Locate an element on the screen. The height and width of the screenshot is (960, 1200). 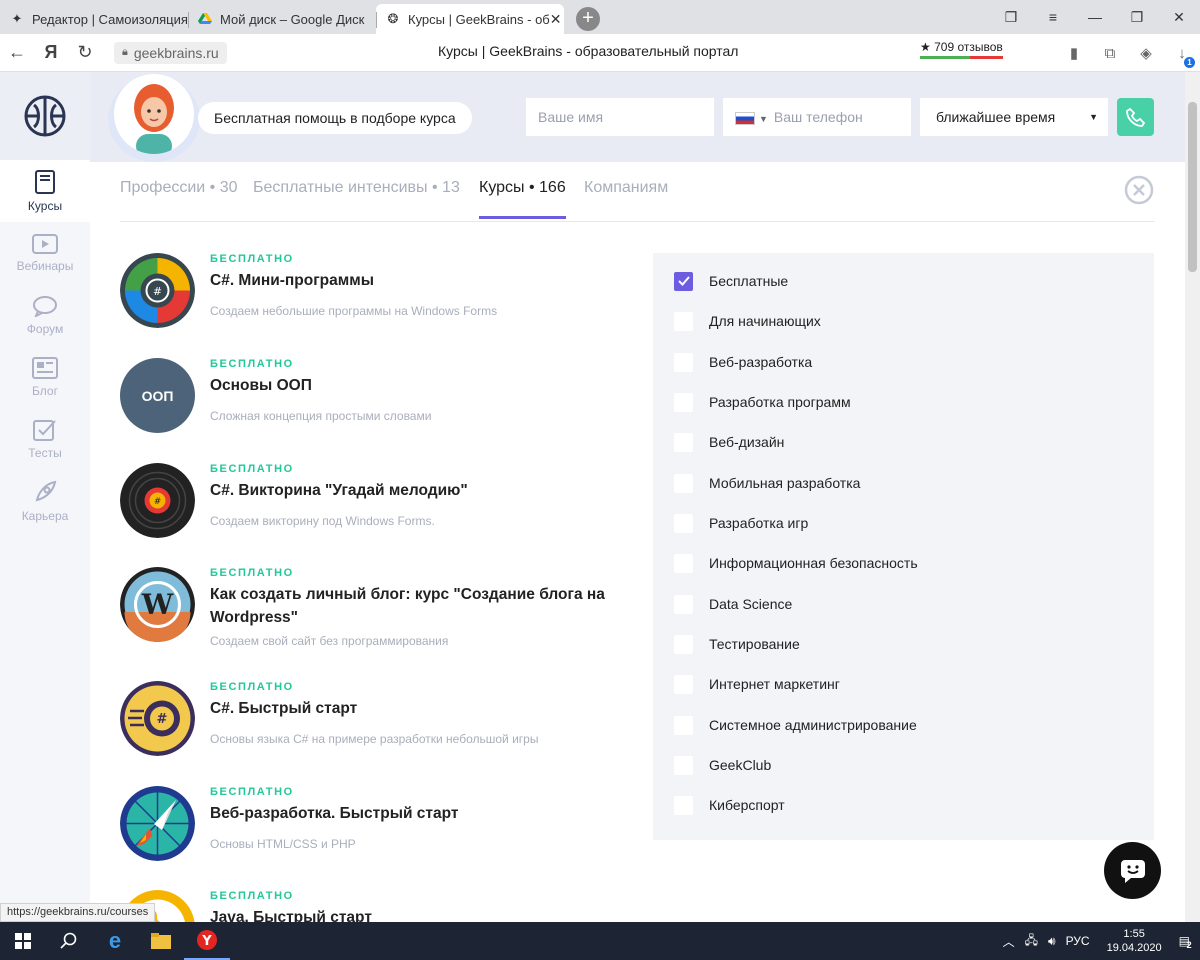
edge-icon: e is located at coordinates (115, 941).